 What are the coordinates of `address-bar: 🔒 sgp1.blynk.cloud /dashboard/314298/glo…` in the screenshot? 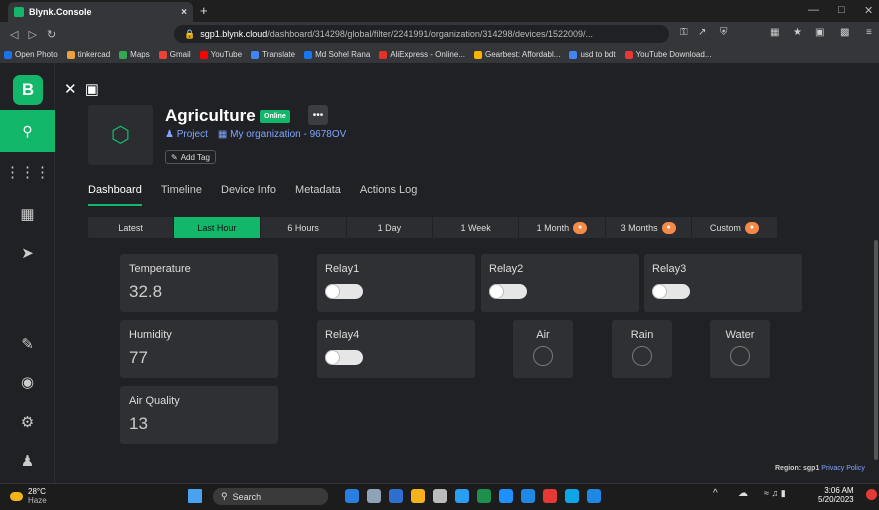 It's located at (421, 34).